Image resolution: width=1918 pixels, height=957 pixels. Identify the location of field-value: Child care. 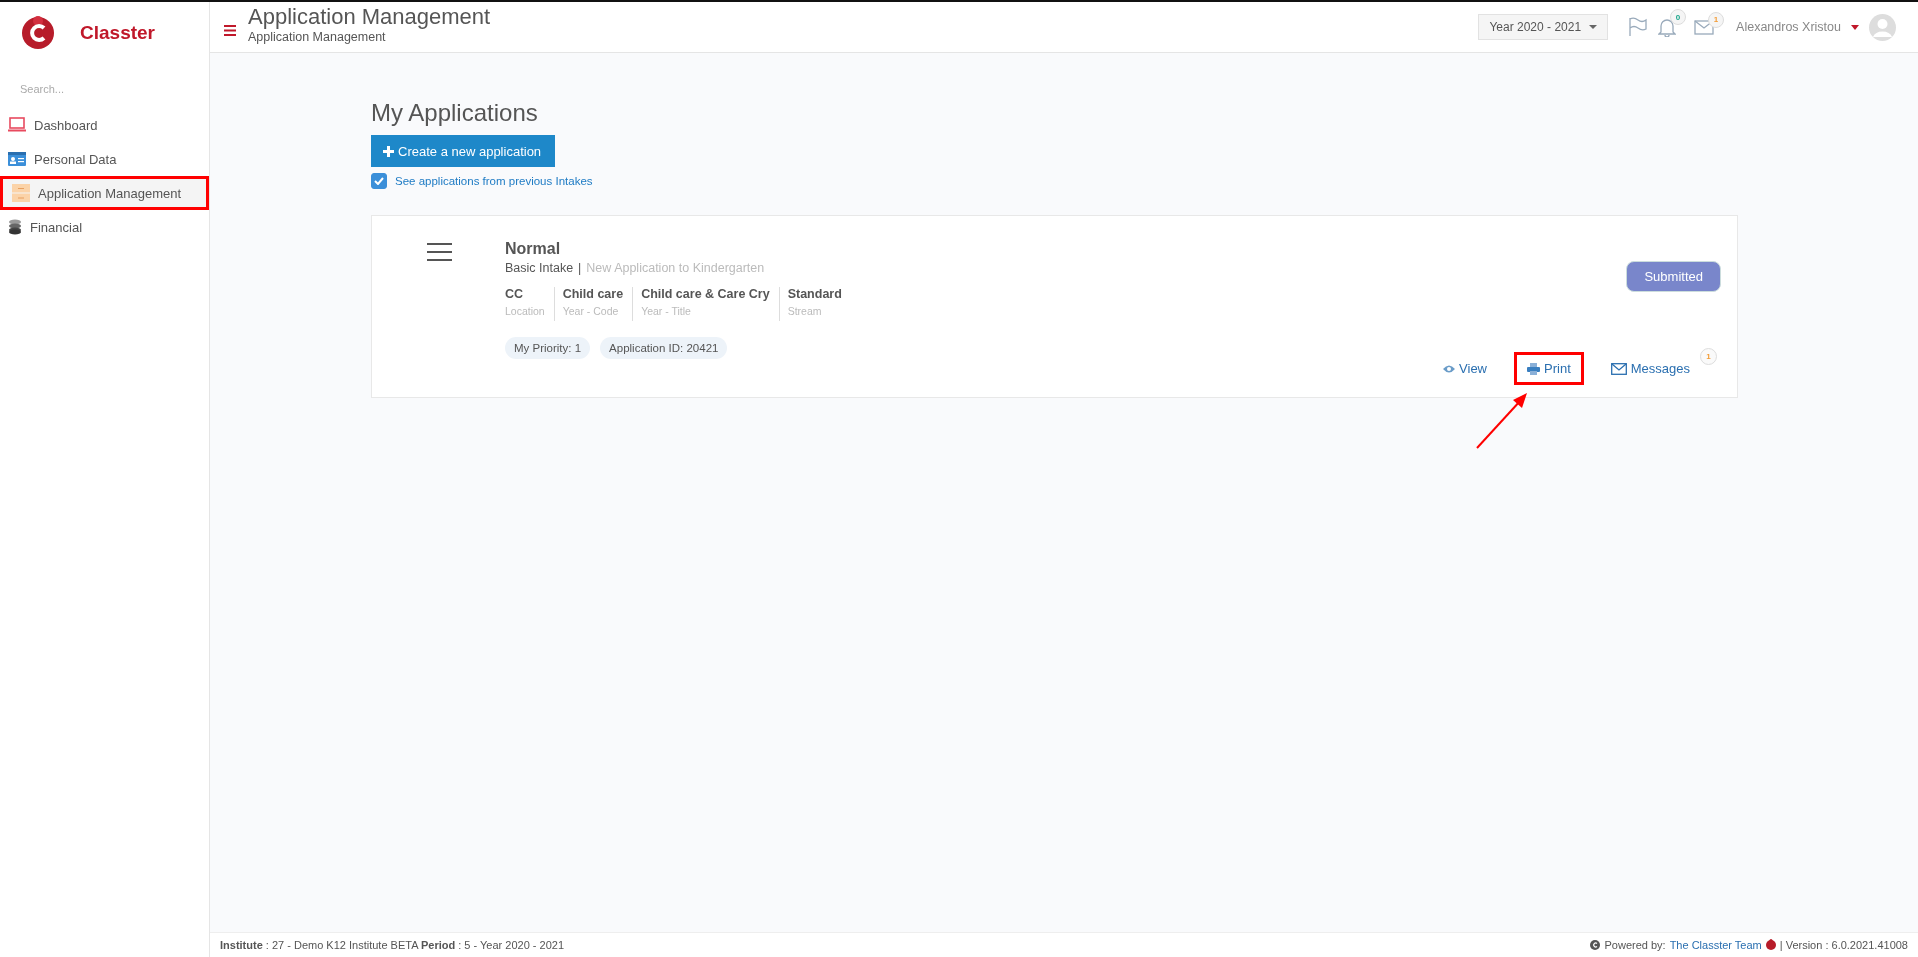
(593, 294).